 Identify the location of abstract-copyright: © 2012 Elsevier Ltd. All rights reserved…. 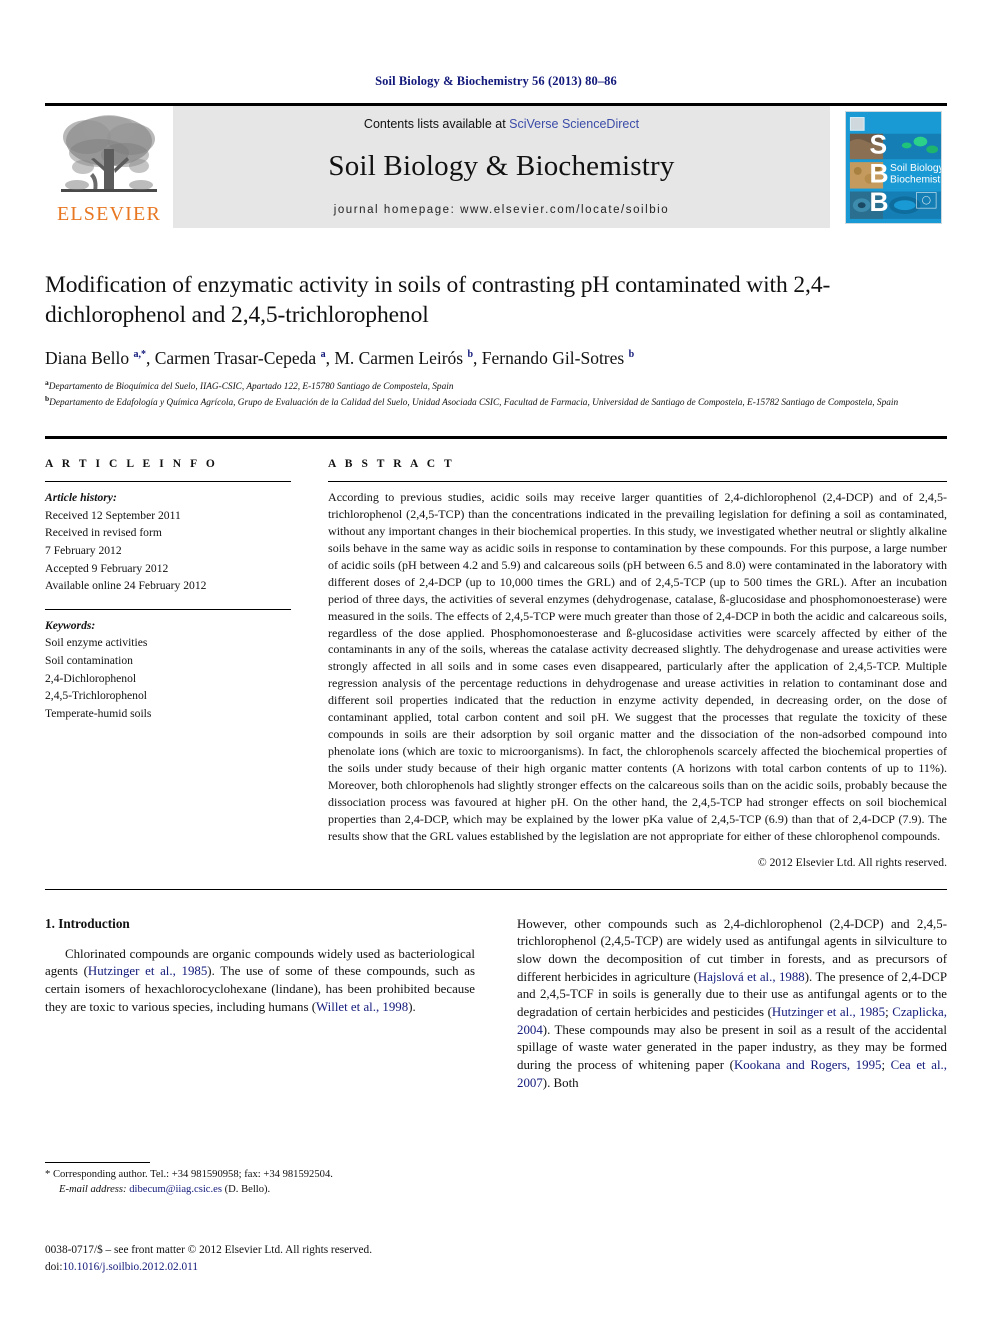
(852, 862).